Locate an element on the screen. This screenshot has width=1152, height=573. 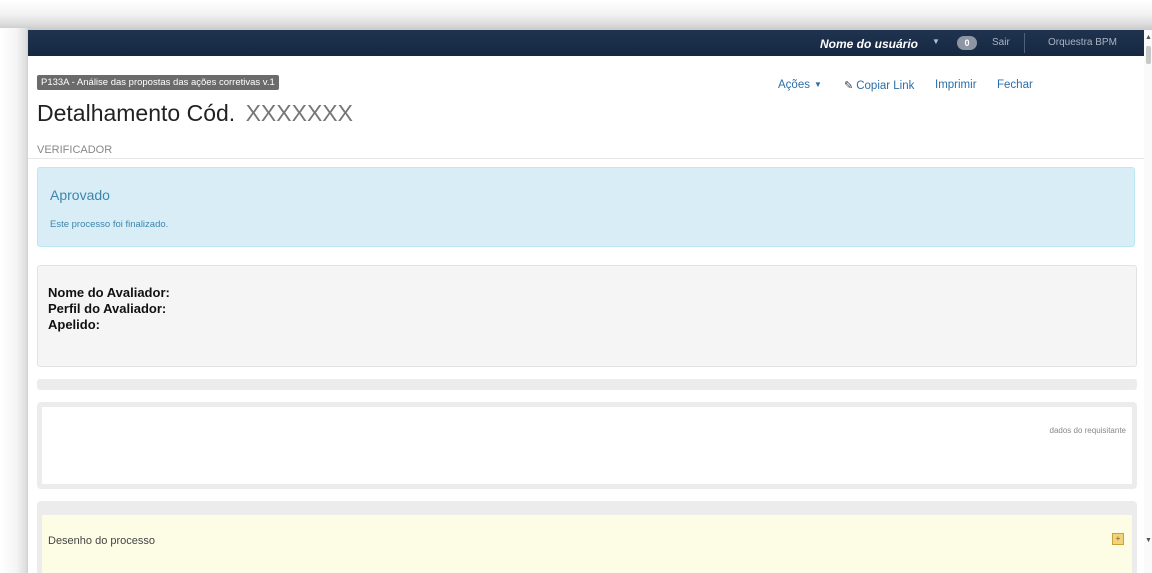
process-design-panel: Desenho do processo + is located at coordinates (587, 537).